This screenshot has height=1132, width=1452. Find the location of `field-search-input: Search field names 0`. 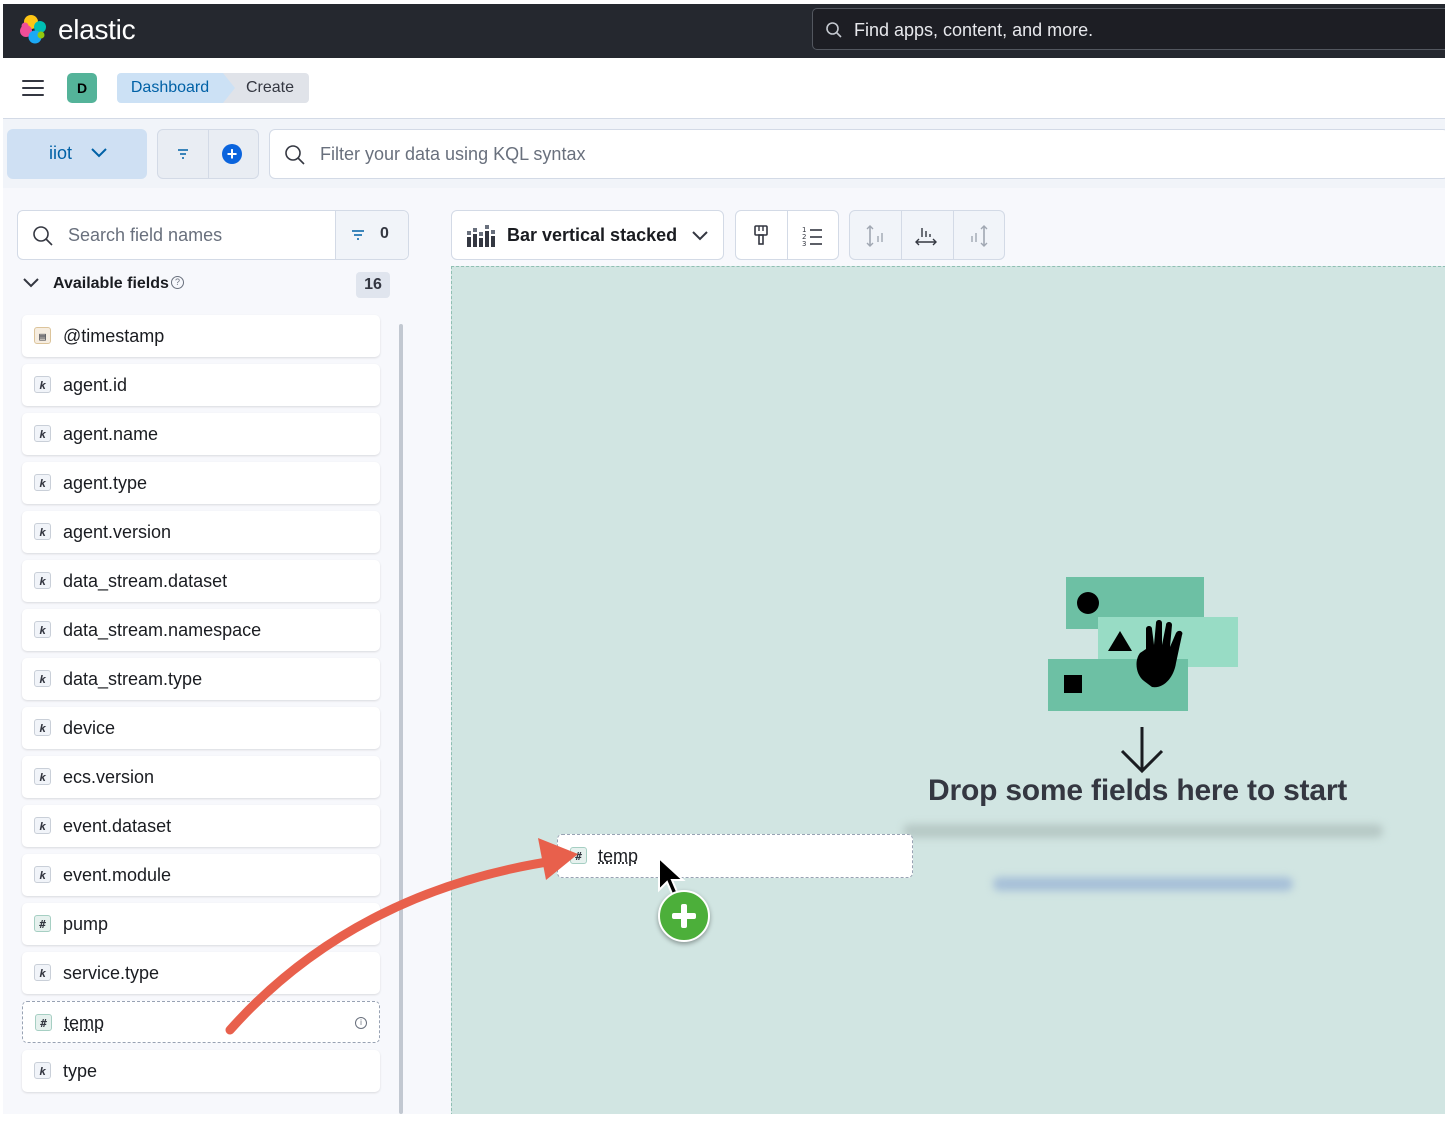

field-search-input: Search field names 0 is located at coordinates (213, 235).